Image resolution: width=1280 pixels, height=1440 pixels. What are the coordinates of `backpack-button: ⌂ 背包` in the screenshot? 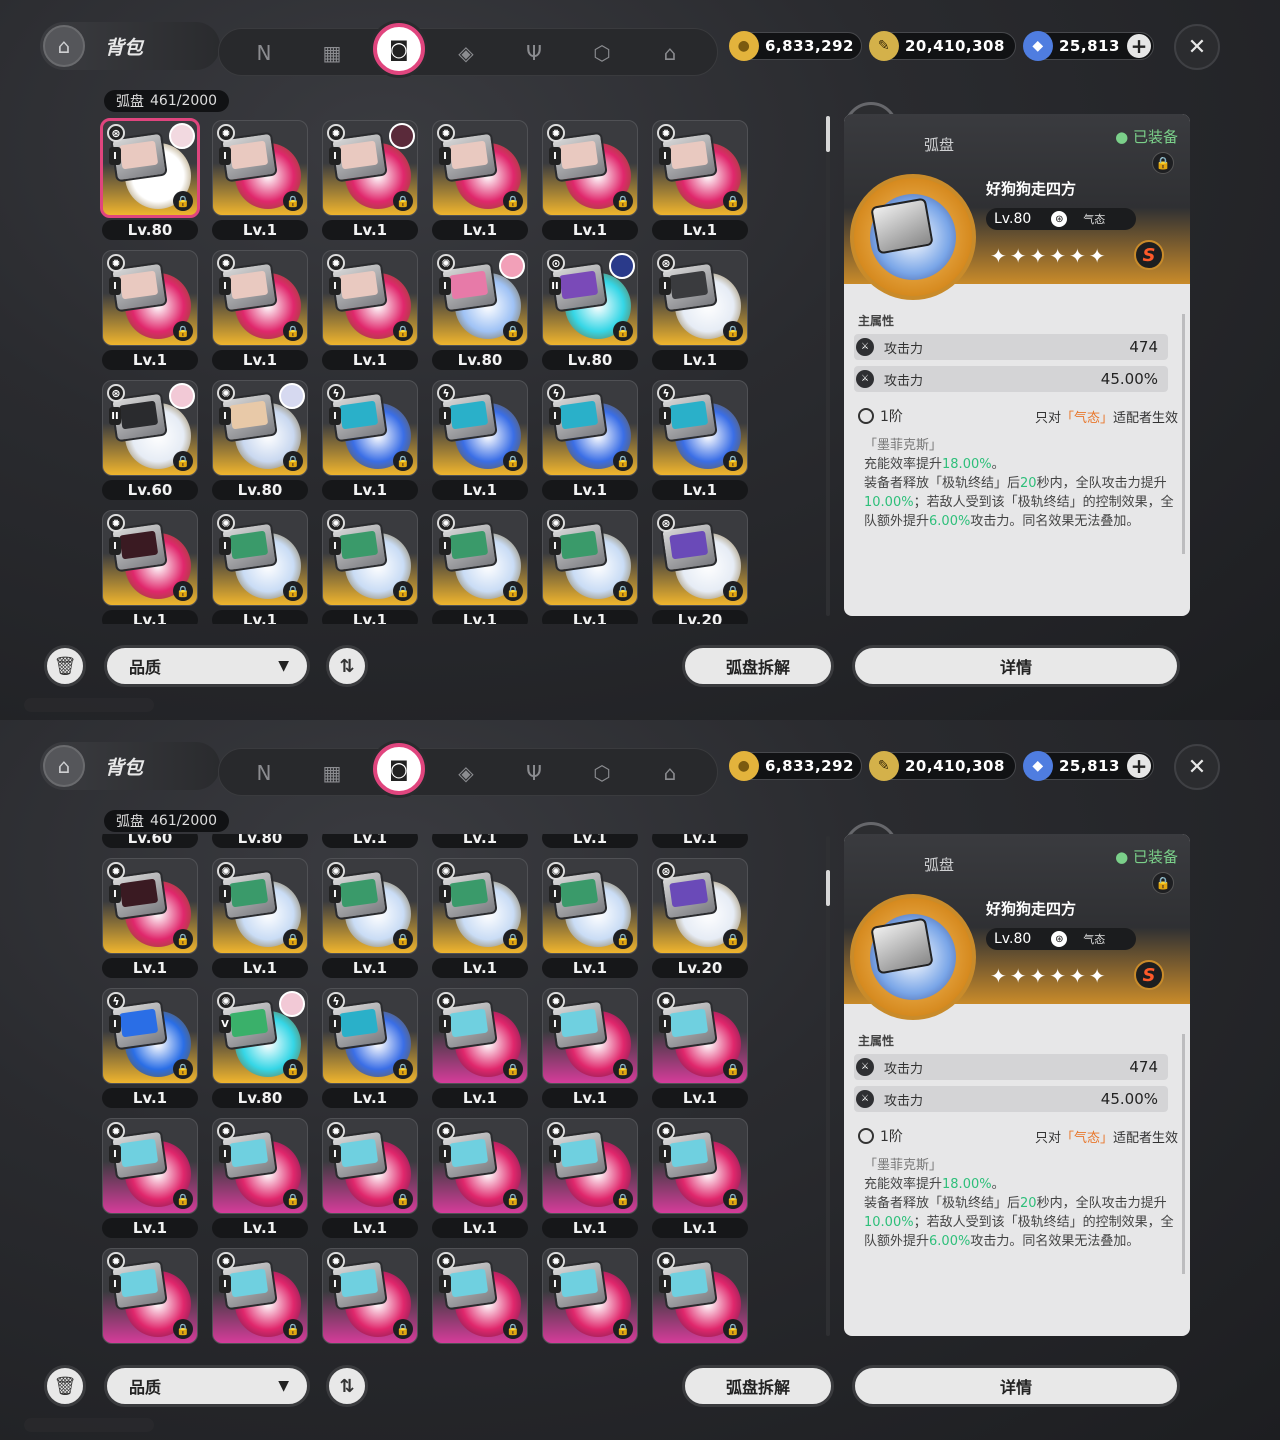 It's located at (130, 766).